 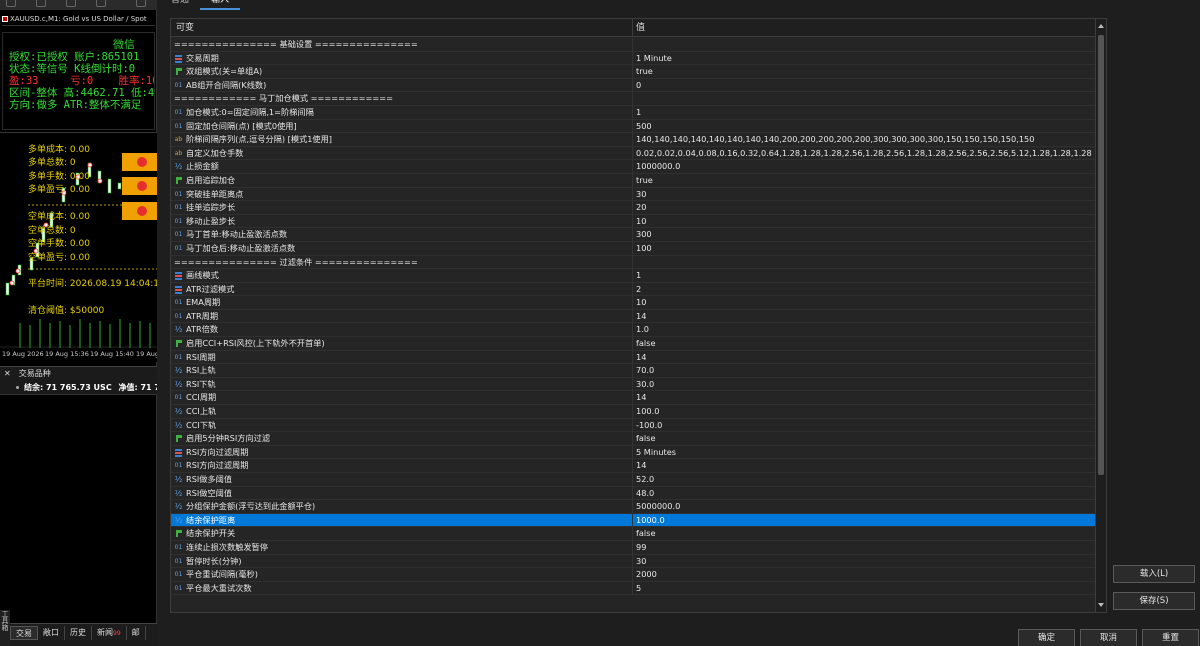 What do you see at coordinates (650, 521) in the screenshot?
I see `parameter-value: 1000.0` at bounding box center [650, 521].